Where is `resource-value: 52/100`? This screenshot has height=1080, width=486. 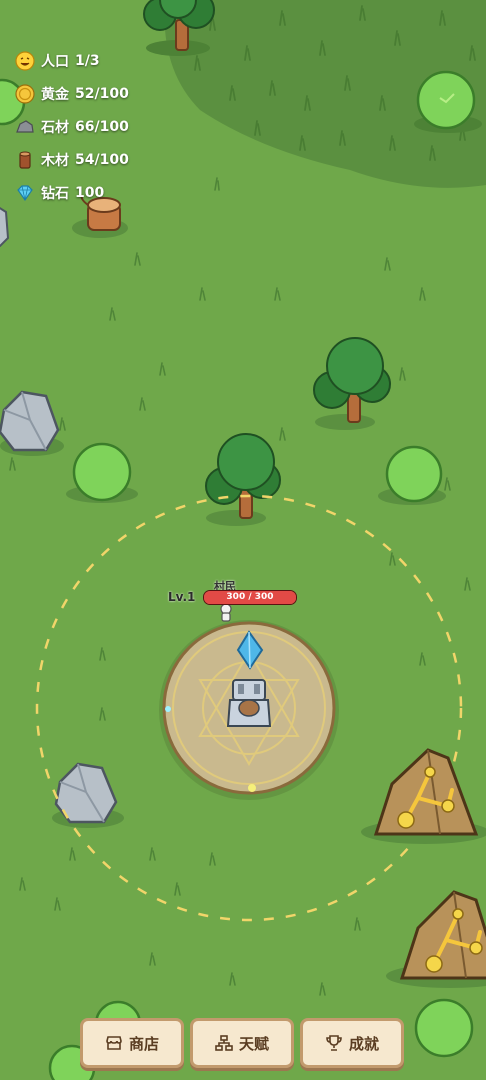 resource-value: 52/100 is located at coordinates (102, 93).